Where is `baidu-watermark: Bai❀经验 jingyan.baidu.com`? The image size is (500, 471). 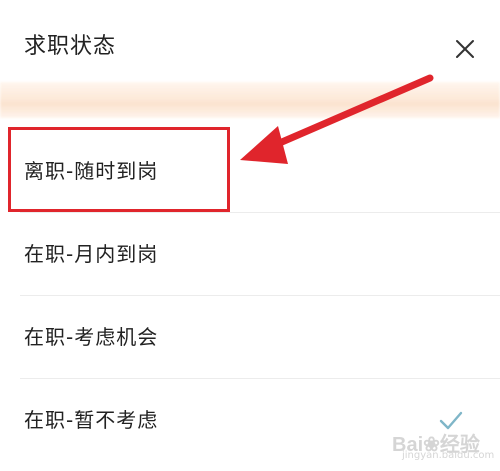 baidu-watermark: Bai❀经验 jingyan.baidu.com is located at coordinates (438, 440).